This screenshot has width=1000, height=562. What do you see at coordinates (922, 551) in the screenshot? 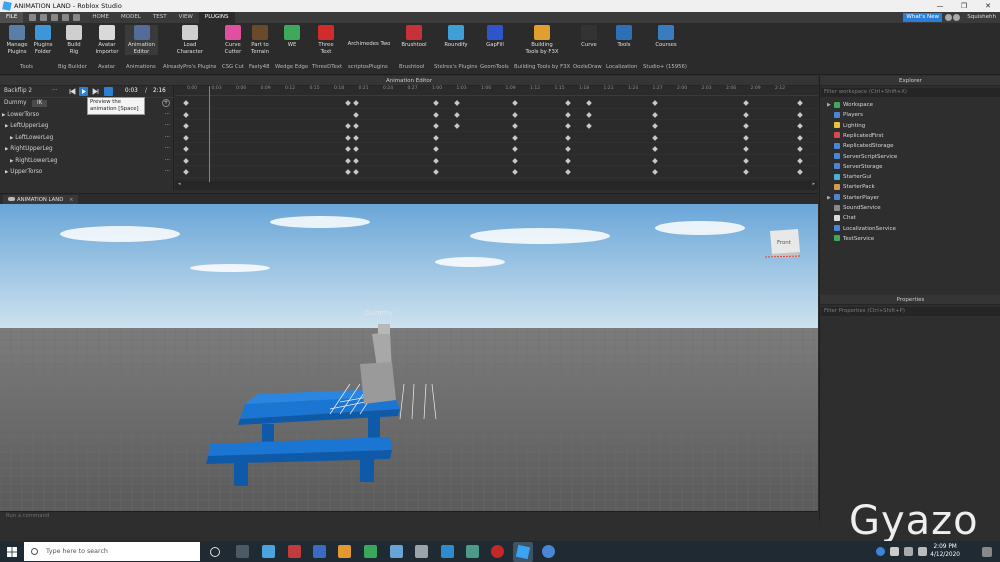
I see `volume-icon` at bounding box center [922, 551].